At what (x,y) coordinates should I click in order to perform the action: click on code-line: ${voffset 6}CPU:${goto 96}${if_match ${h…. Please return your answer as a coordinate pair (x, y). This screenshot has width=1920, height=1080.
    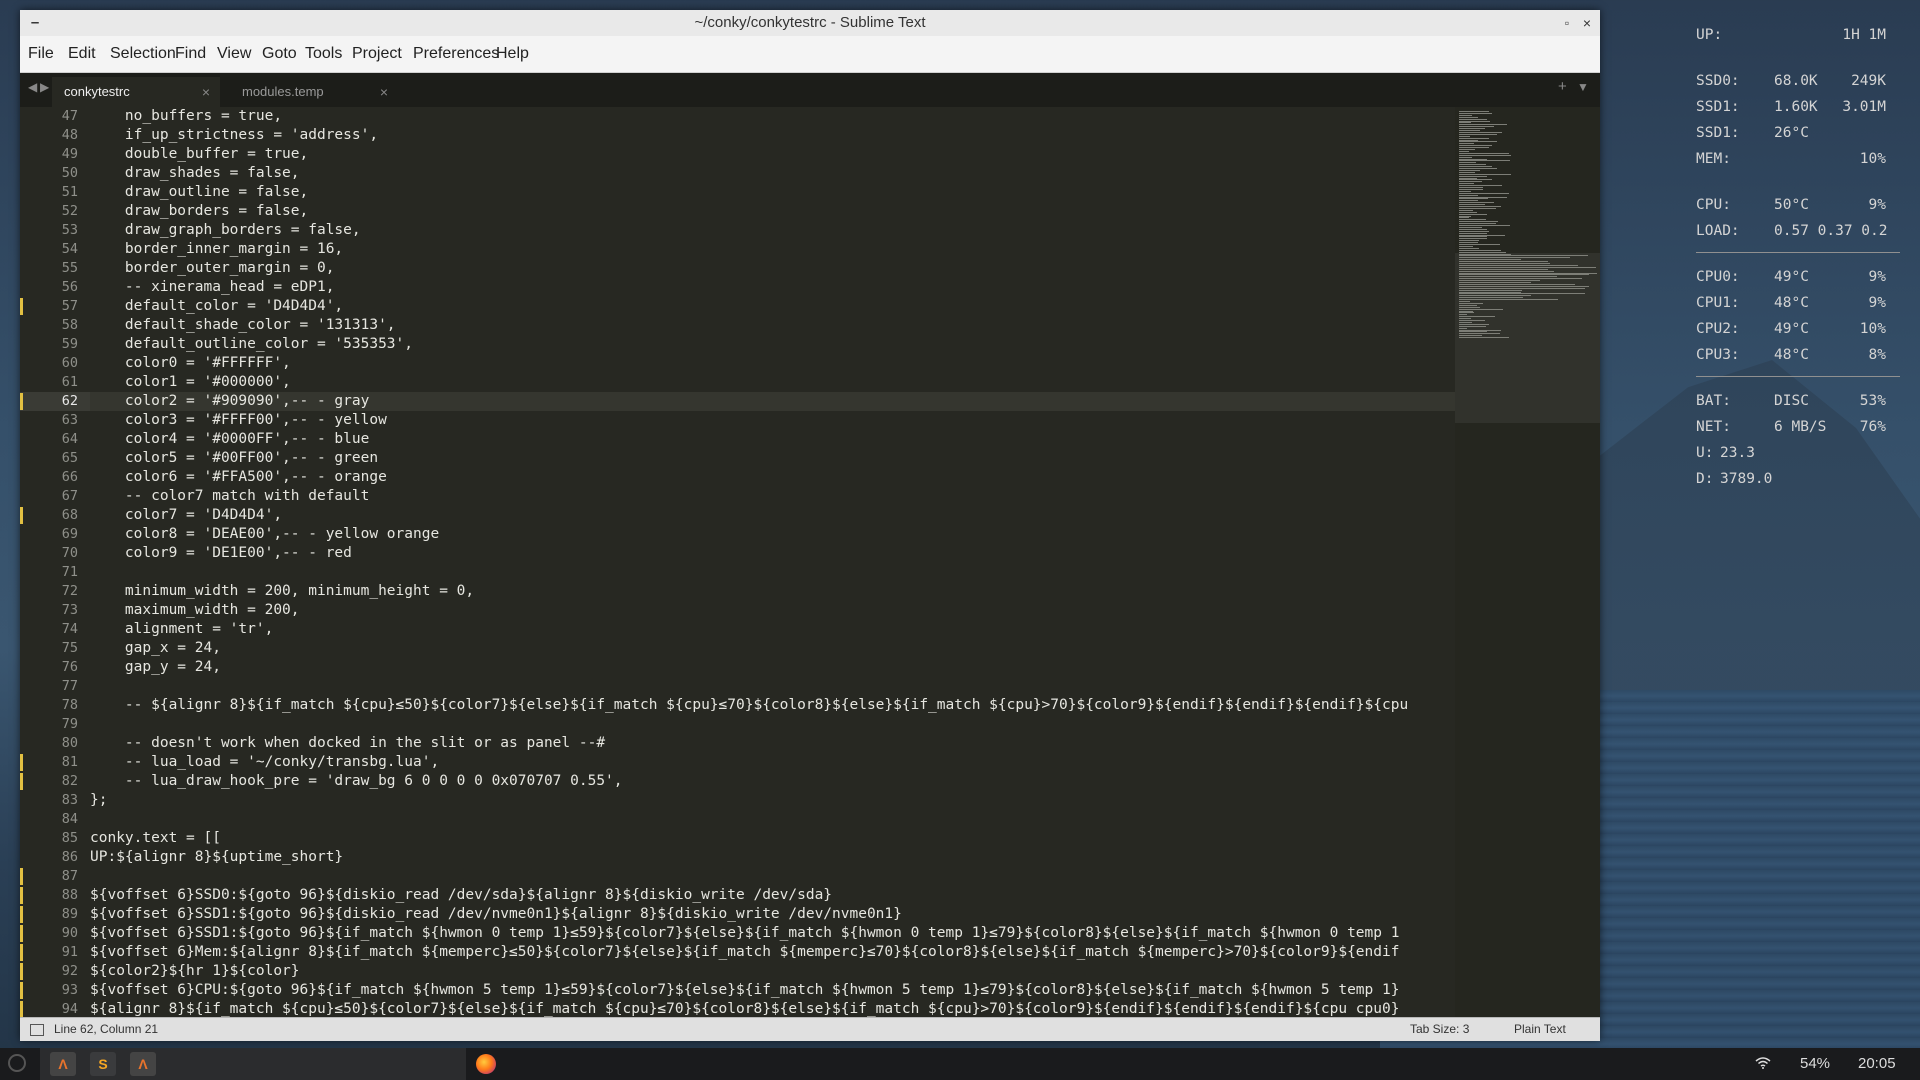
    Looking at the image, I should click on (785, 990).